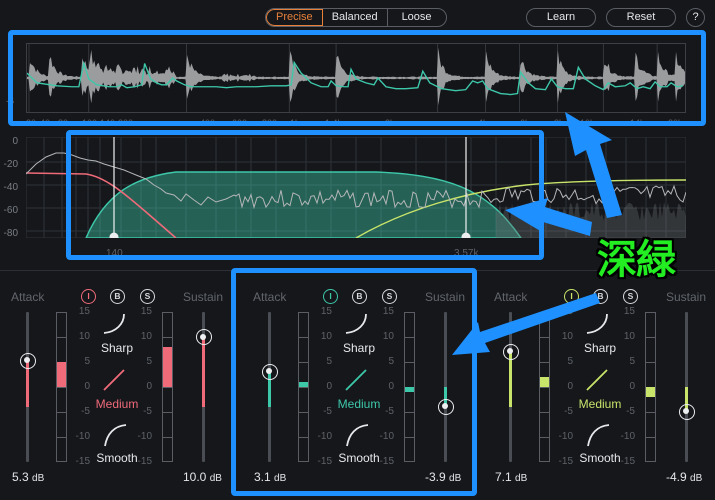 Image resolution: width=715 pixels, height=500 pixels. What do you see at coordinates (526, 324) in the screenshot?
I see `arrow-to-band2` at bounding box center [526, 324].